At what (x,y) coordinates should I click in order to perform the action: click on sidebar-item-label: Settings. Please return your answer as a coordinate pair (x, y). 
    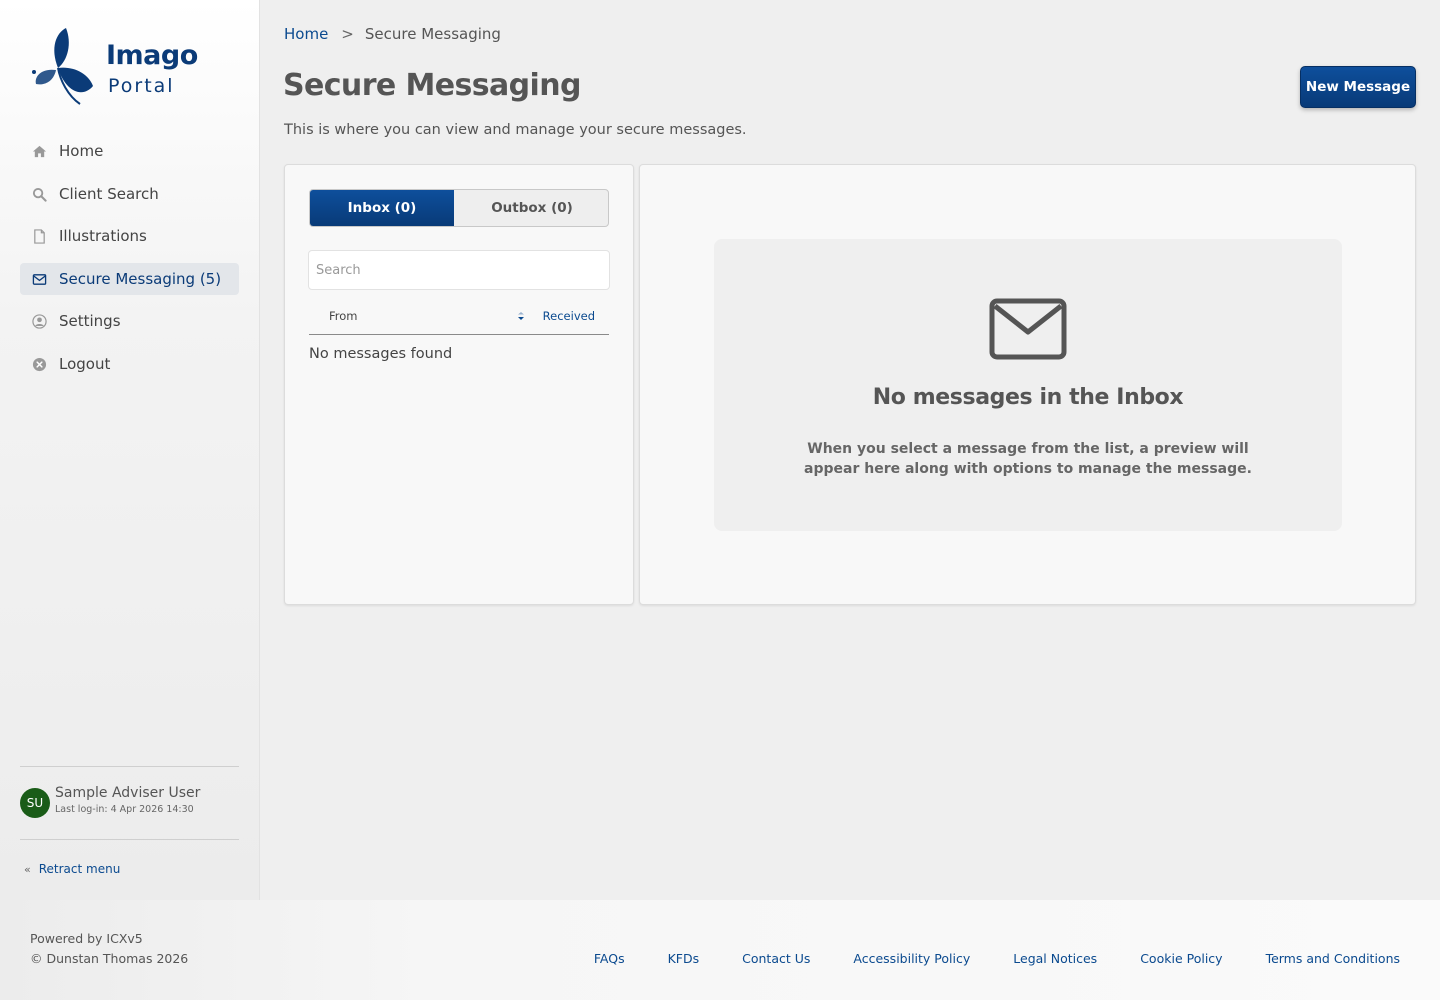
    Looking at the image, I should click on (90, 321).